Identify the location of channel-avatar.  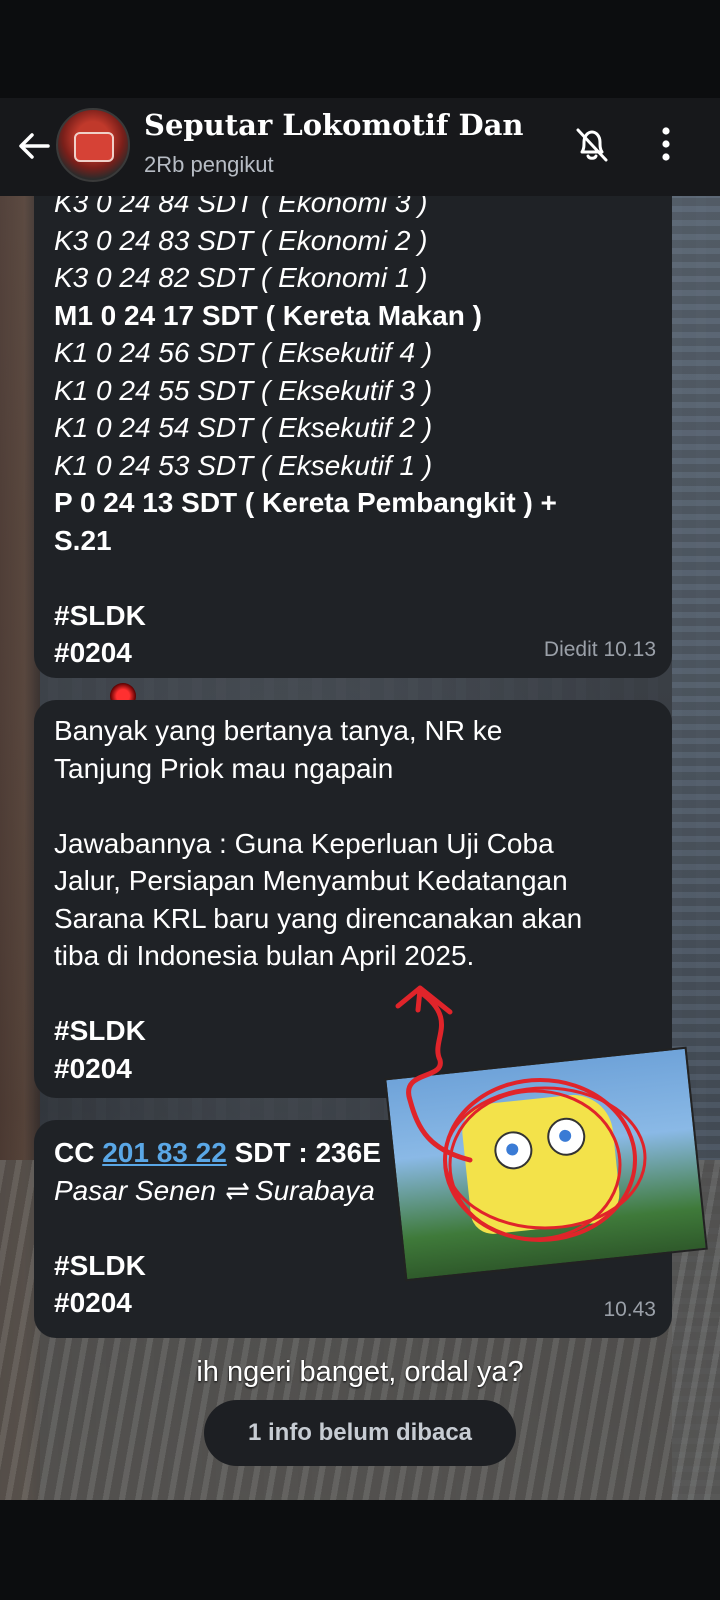
(93, 145).